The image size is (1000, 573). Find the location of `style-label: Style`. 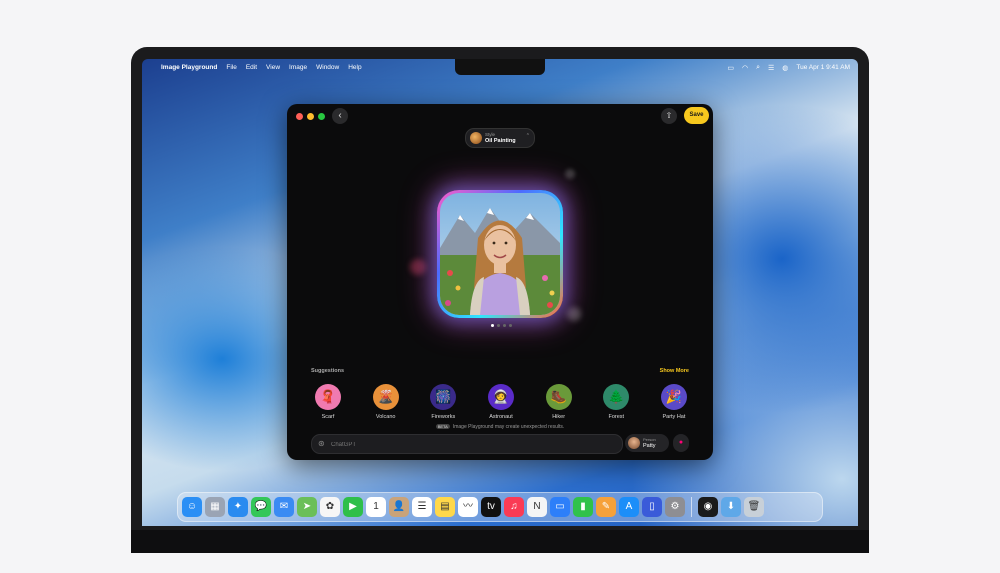

style-label: Style is located at coordinates (490, 134).